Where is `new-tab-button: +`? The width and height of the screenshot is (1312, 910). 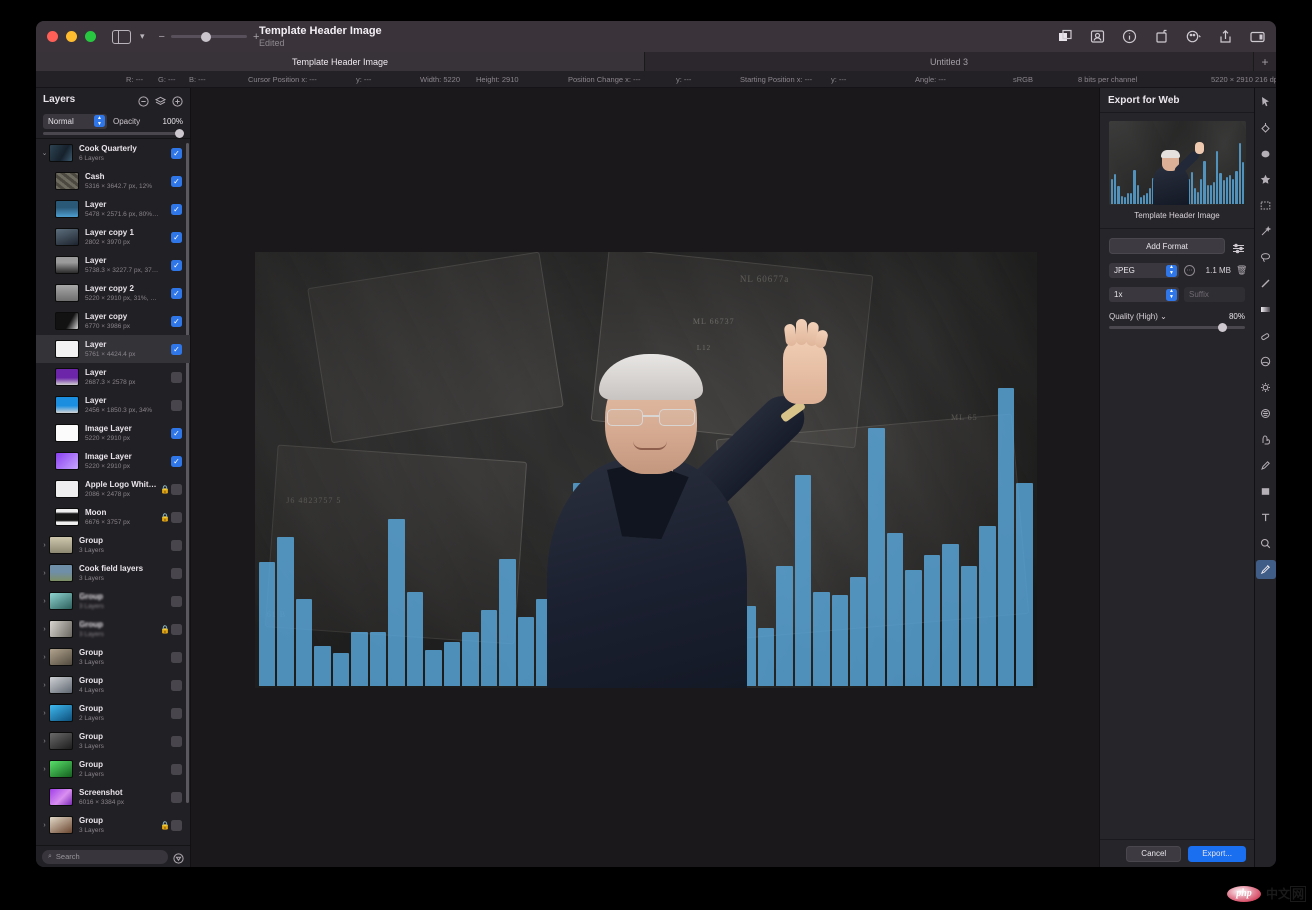 new-tab-button: + is located at coordinates (1265, 61).